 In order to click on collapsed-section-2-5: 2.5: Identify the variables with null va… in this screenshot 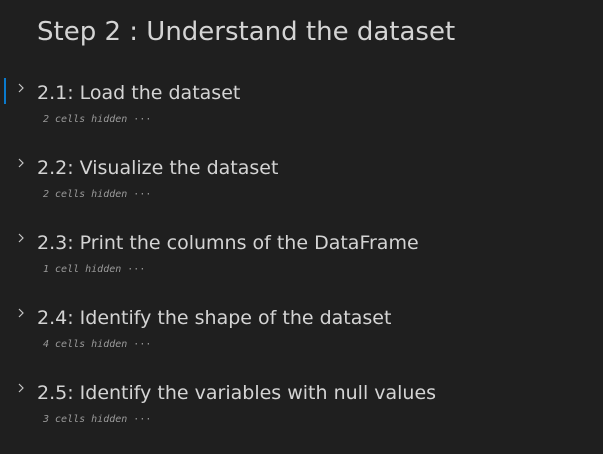, I will do `click(301, 403)`.